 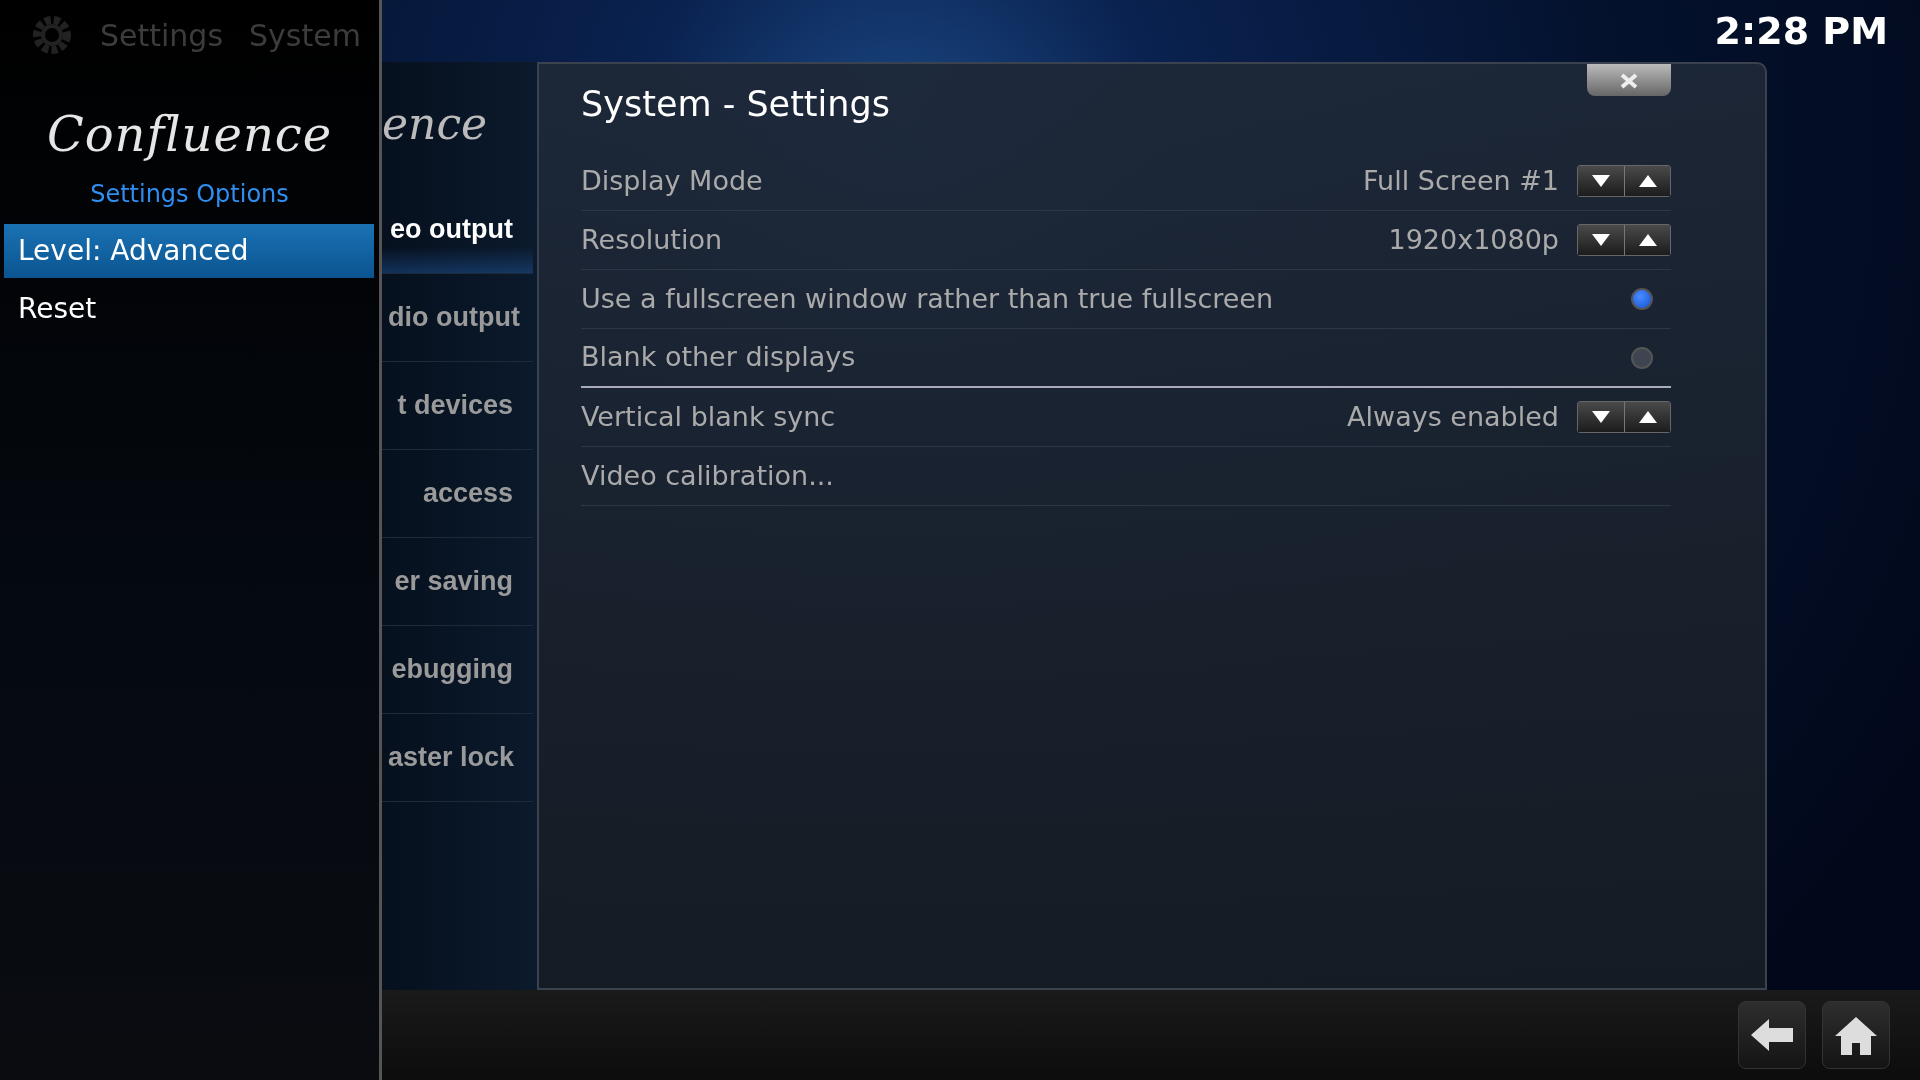 What do you see at coordinates (162, 35) in the screenshot?
I see `breadcrumb-text: Settings` at bounding box center [162, 35].